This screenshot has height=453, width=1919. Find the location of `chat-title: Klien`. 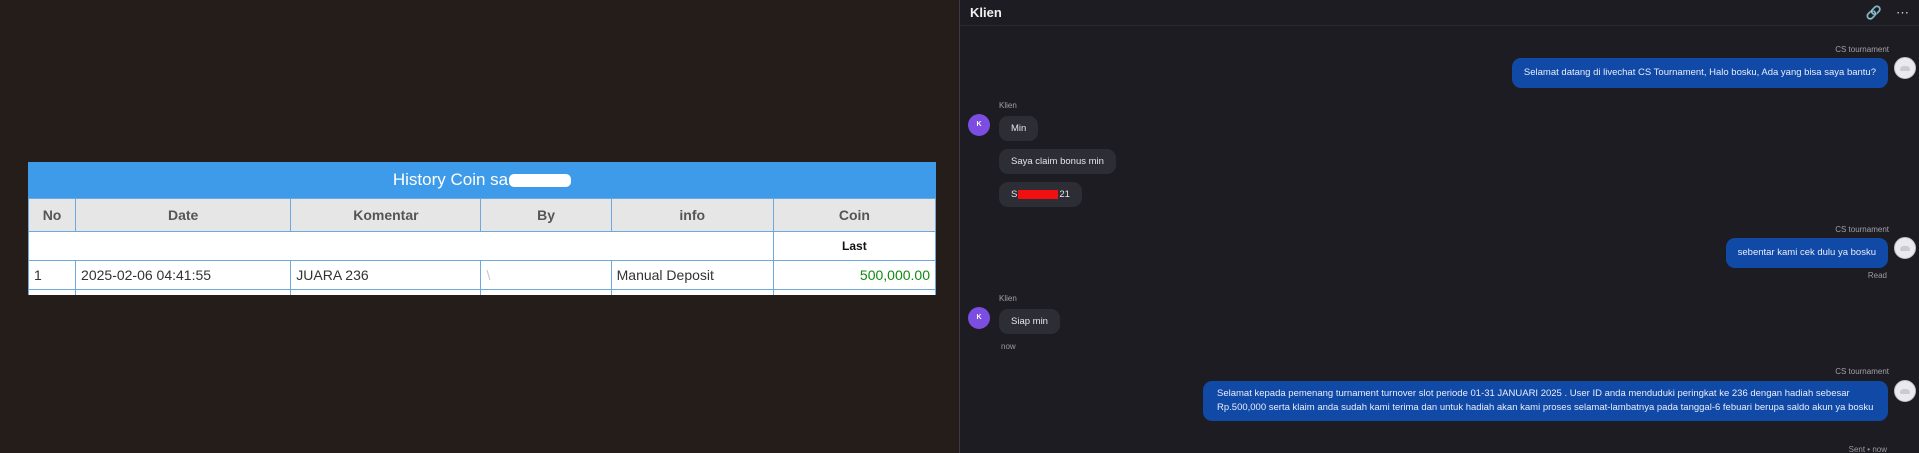

chat-title: Klien is located at coordinates (986, 12).